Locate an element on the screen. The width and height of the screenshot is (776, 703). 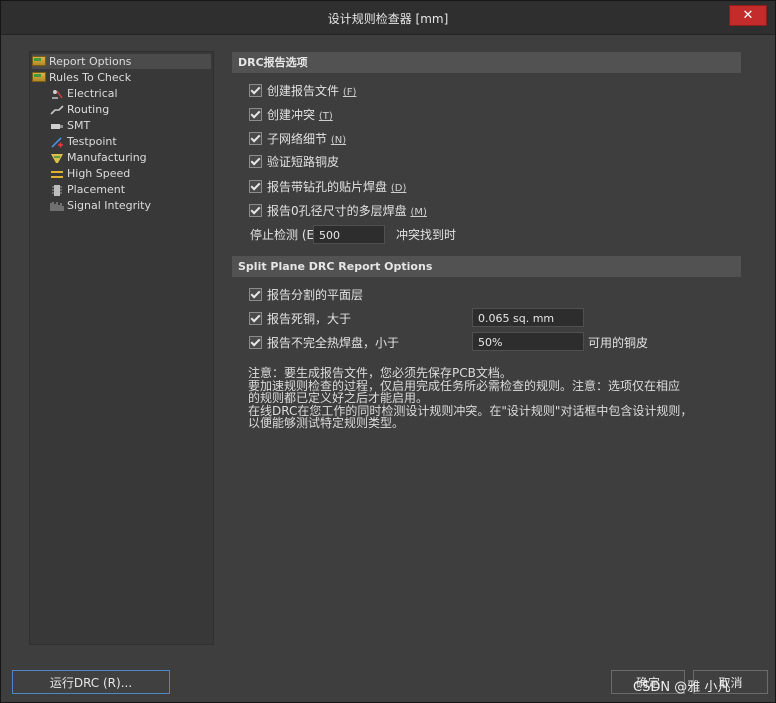
tree-item-report-options: Report Options is located at coordinates (121, 61).